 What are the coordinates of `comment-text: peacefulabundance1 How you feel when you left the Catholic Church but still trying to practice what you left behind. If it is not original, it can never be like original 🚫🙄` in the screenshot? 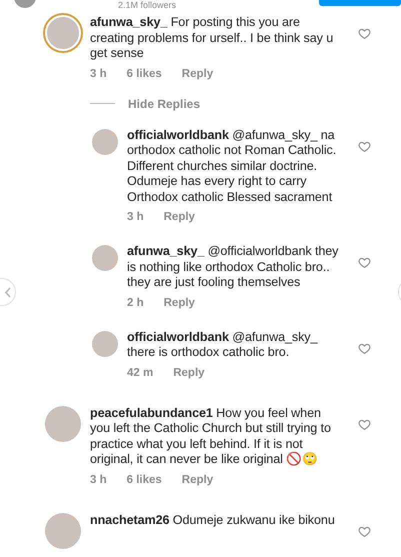 It's located at (211, 437).